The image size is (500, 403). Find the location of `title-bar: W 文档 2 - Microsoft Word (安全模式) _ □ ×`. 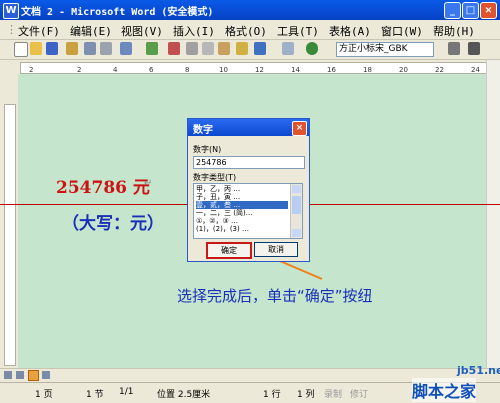

title-bar: W 文档 2 - Microsoft Word (安全模式) _ □ × is located at coordinates (250, 10).